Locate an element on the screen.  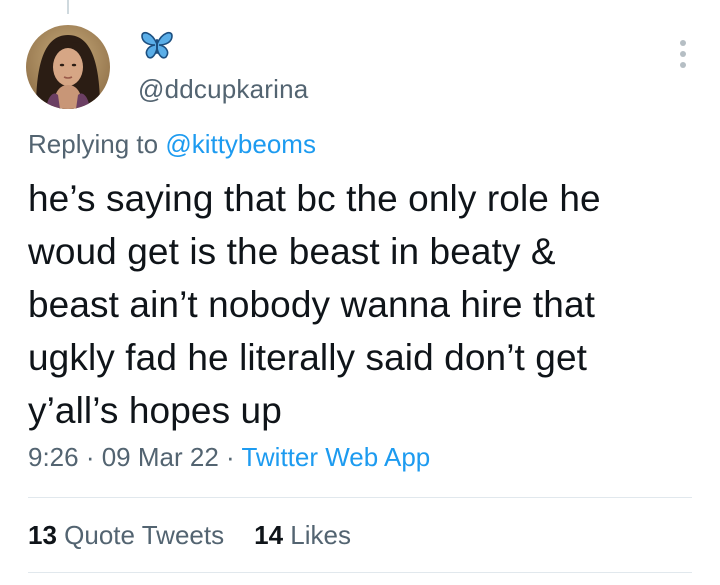
engagement-stats: 13 Quote Tweets 14 Likes is located at coordinates (189, 535).